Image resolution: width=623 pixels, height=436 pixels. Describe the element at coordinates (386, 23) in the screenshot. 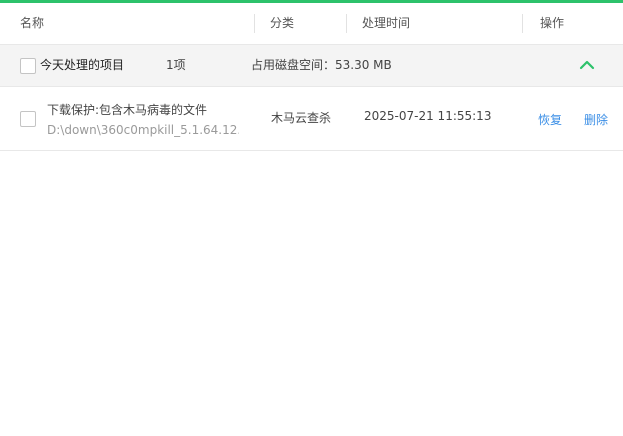

I see `header-time: 处理时间` at that location.